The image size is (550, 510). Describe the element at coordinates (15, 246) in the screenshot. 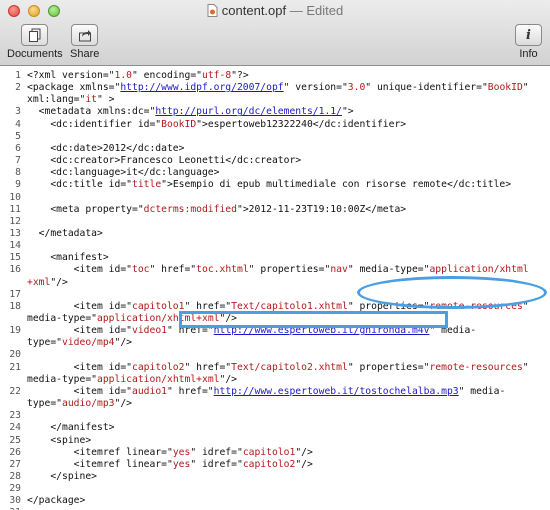

I see `line-number: 14` at that location.